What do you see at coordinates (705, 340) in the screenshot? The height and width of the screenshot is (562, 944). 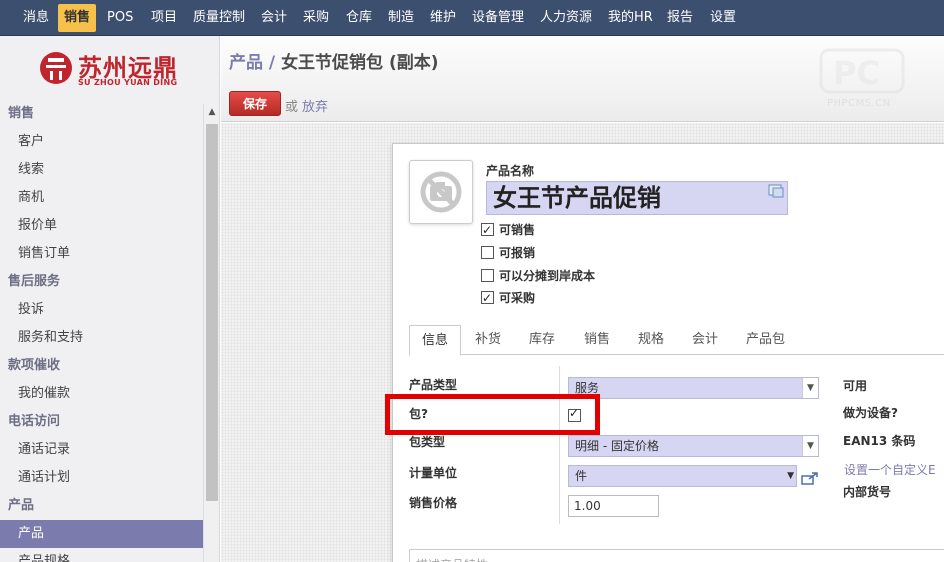 I see `tab-accounting: 会计` at bounding box center [705, 340].